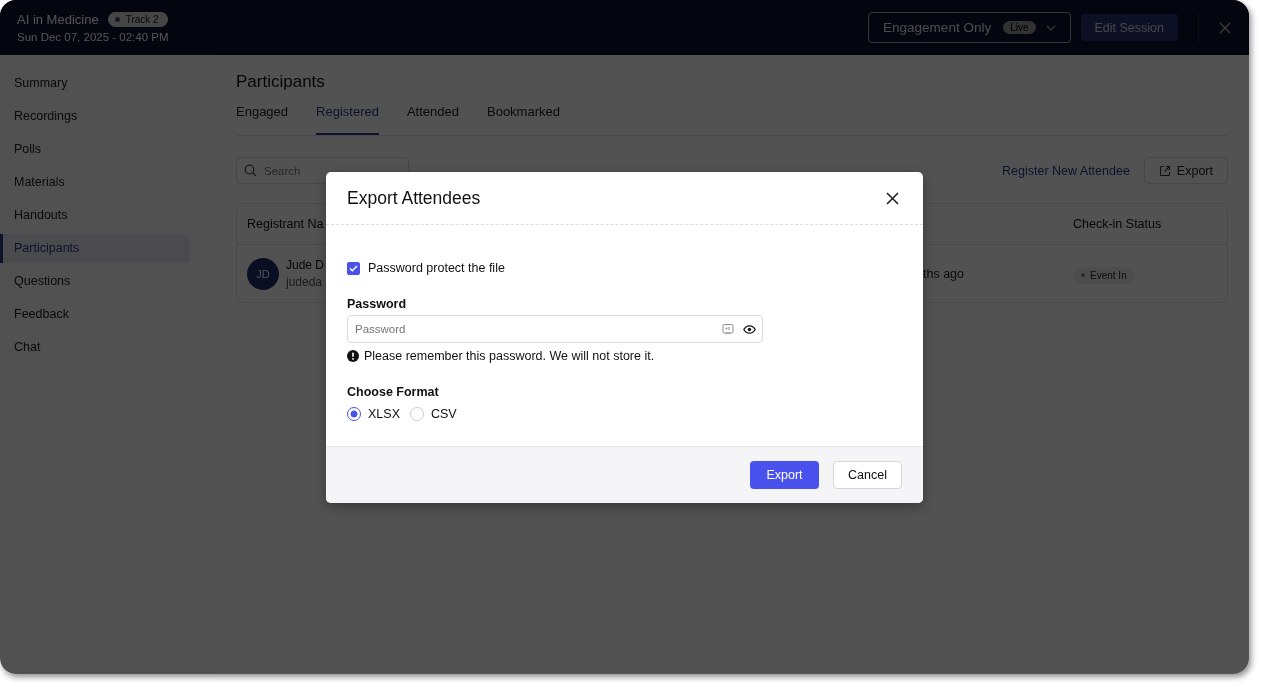 The height and width of the screenshot is (687, 1262). I want to click on sidebar-item: Participants, so click(95, 248).